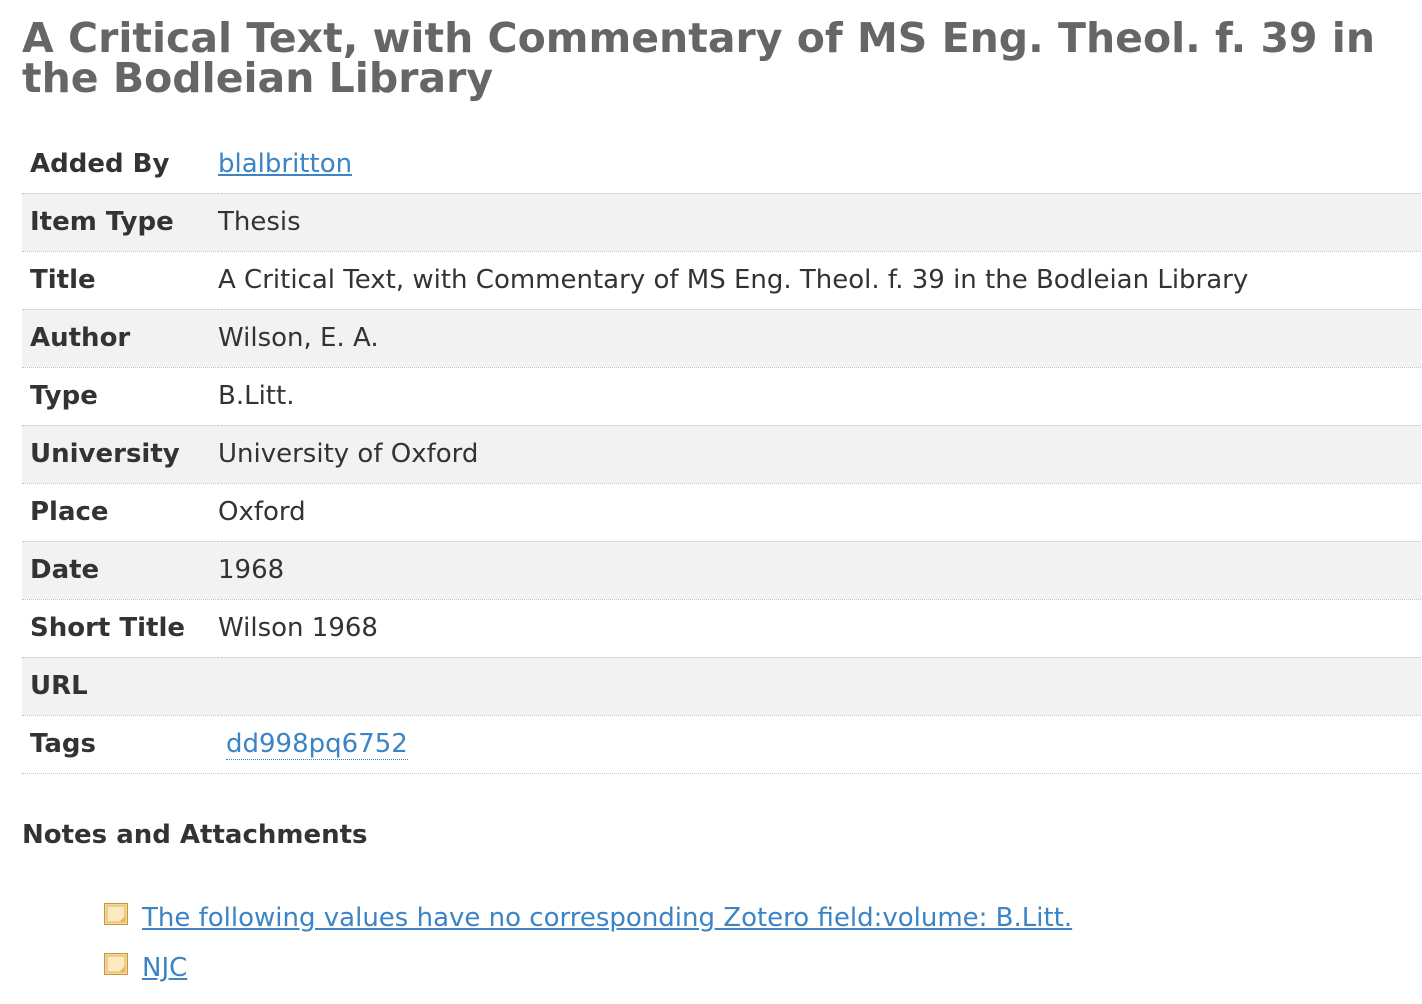 The image size is (1422, 1004). I want to click on field-row-place: Place Oxford, so click(721, 512).